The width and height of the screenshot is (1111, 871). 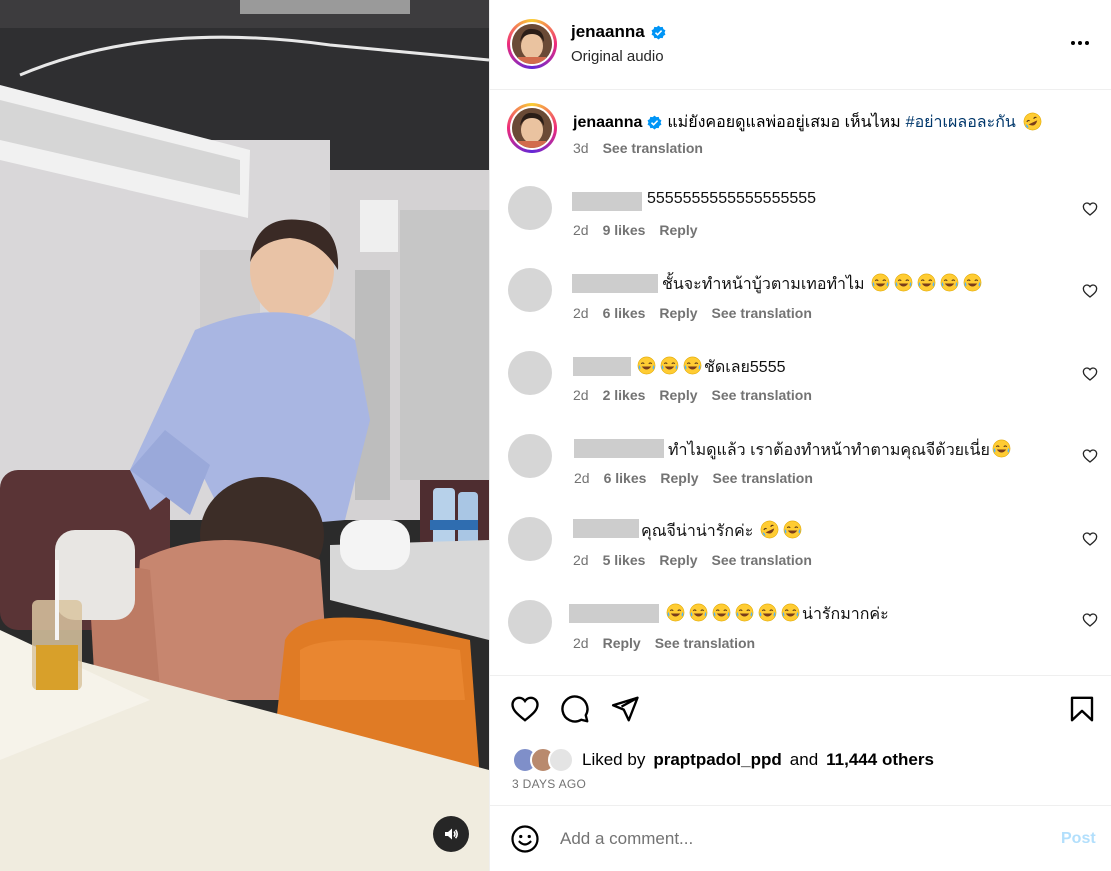 What do you see at coordinates (624, 230) in the screenshot?
I see `comment-likes: 9 likes` at bounding box center [624, 230].